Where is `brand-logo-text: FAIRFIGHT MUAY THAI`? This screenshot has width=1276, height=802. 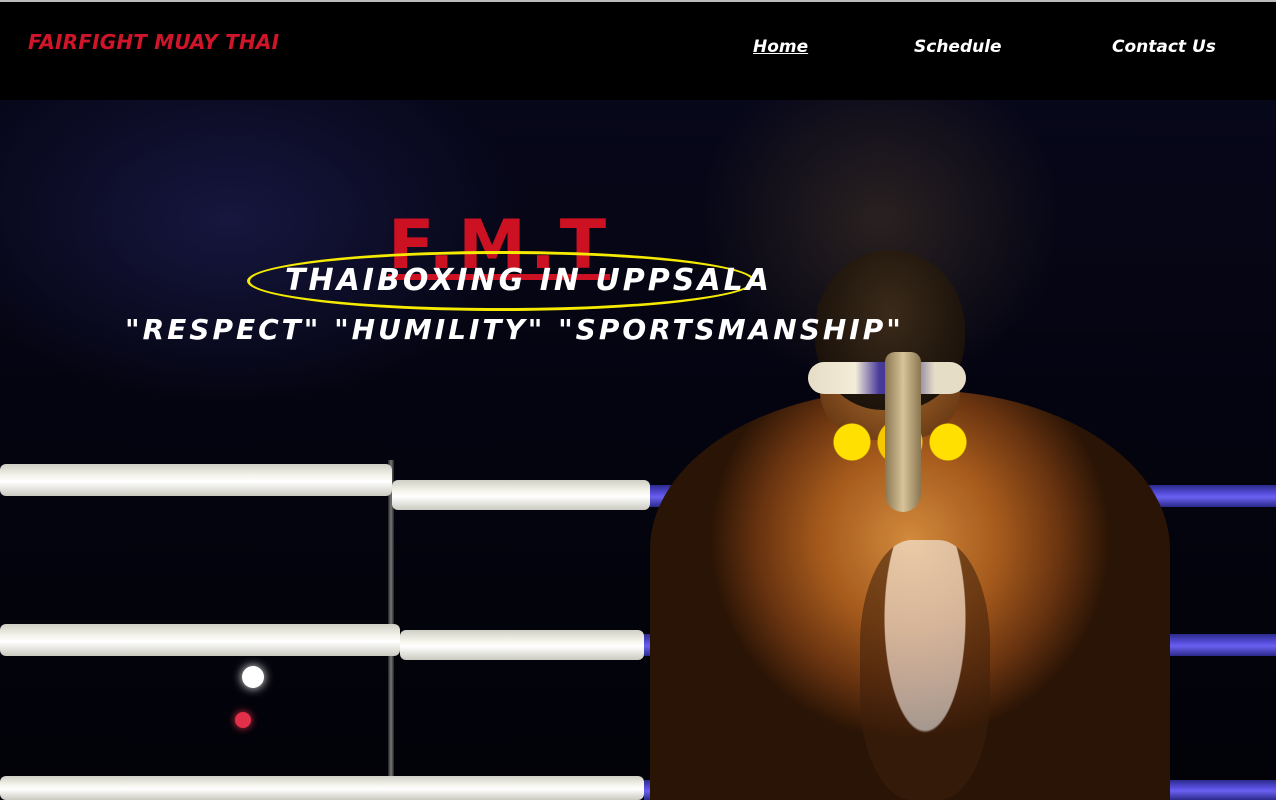
brand-logo-text: FAIRFIGHT MUAY THAI is located at coordinates (153, 42).